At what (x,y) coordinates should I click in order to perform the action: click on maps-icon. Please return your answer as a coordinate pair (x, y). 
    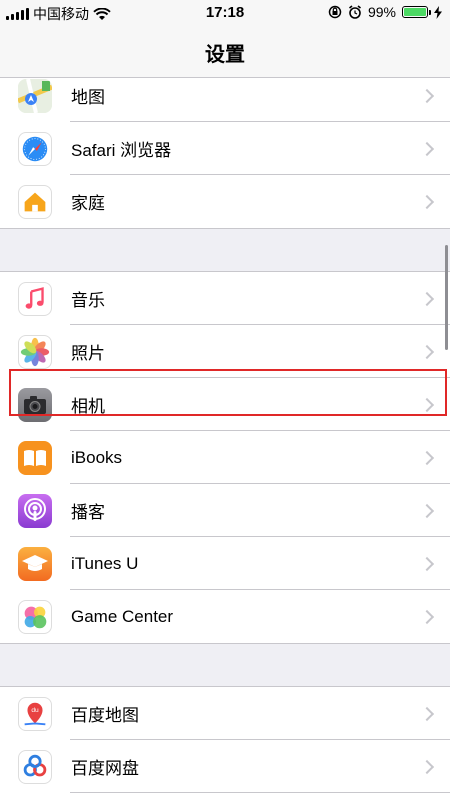
    Looking at the image, I should click on (35, 95).